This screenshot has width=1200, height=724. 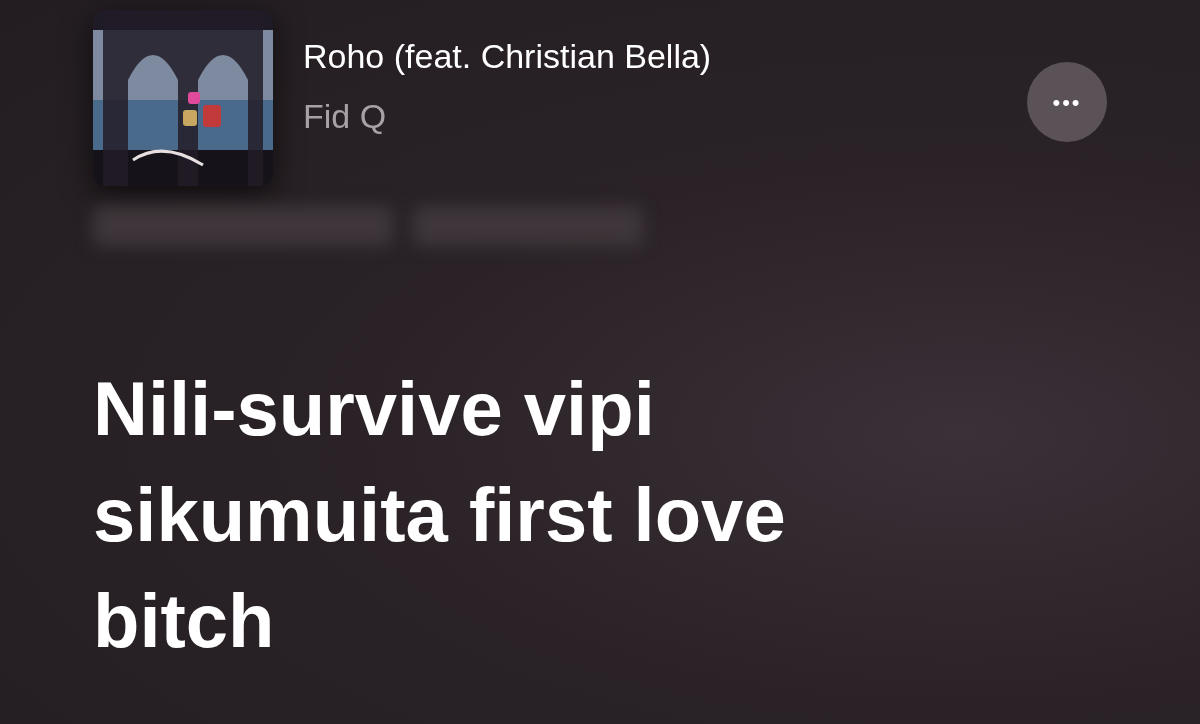 I want to click on artist-name: Fid Q, so click(x=345, y=116).